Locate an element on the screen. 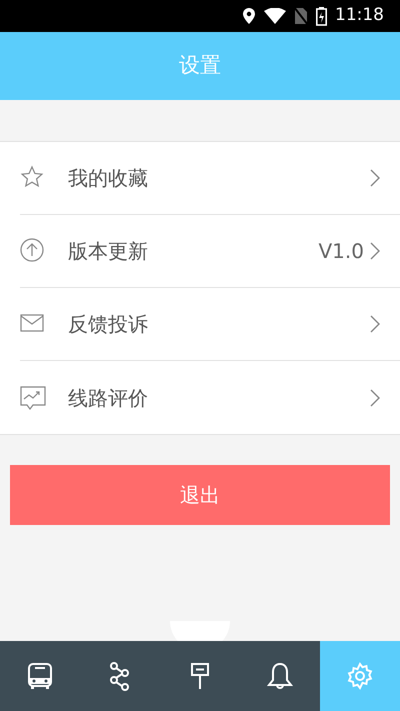 This screenshot has height=711, width=400. clock-time: 11:18 is located at coordinates (359, 16).